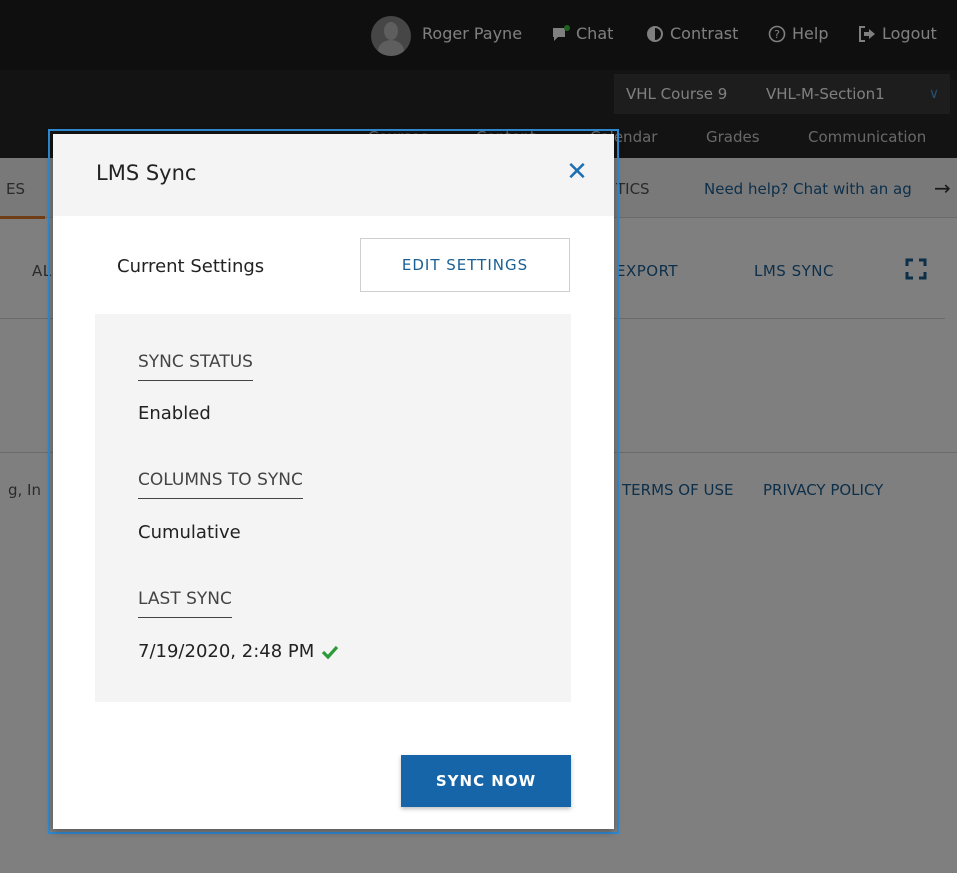 This screenshot has width=957, height=873. I want to click on sync-status-label: SYNC STATUS, so click(195, 366).